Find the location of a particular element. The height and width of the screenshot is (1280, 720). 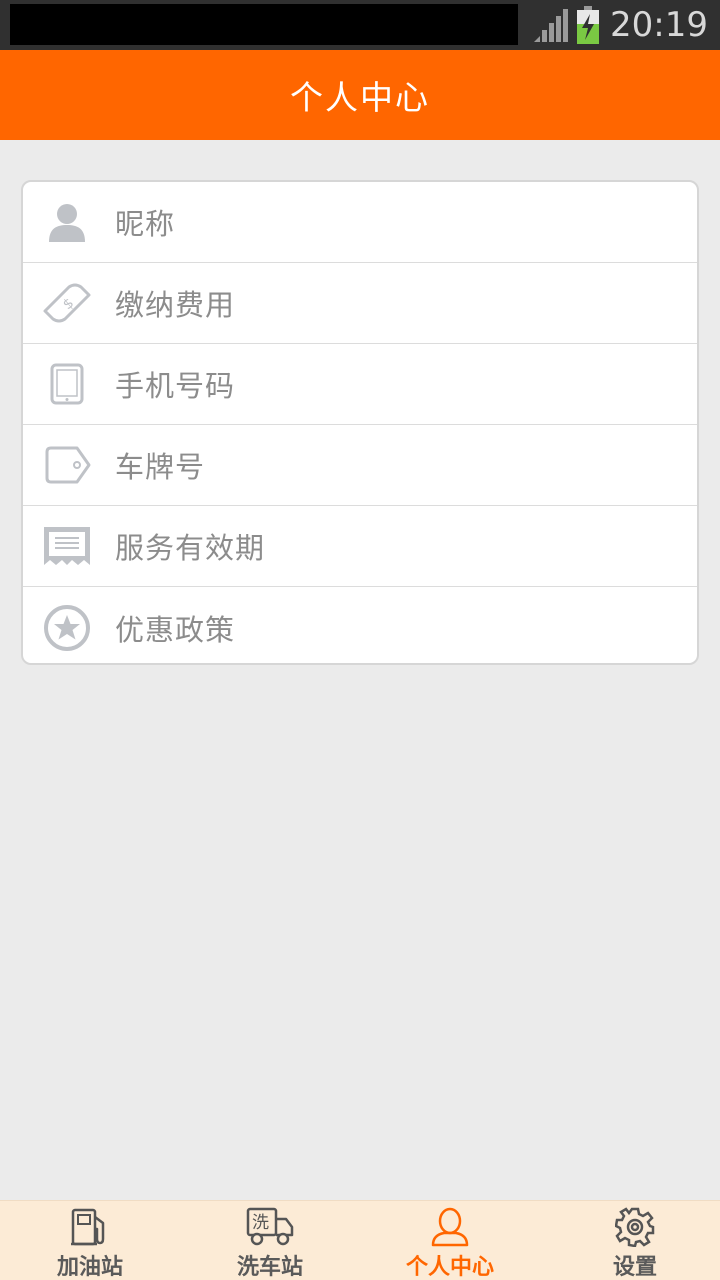

status-notification-area is located at coordinates (264, 24).